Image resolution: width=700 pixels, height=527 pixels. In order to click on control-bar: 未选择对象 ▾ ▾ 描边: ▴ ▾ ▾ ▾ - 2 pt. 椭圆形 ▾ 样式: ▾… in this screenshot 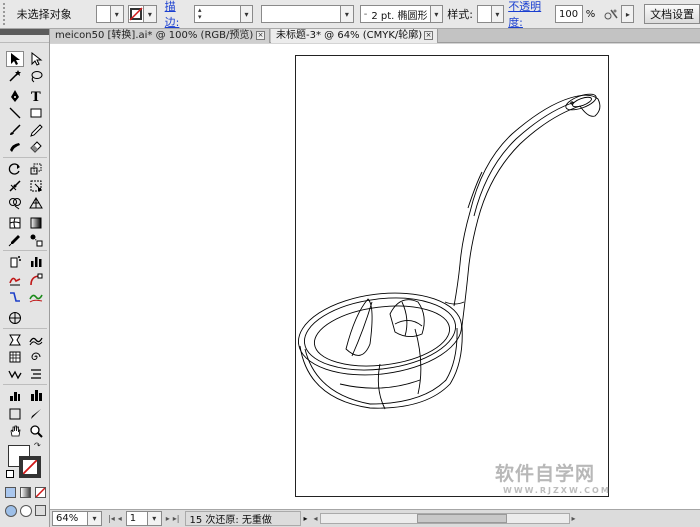, I will do `click(350, 14)`.